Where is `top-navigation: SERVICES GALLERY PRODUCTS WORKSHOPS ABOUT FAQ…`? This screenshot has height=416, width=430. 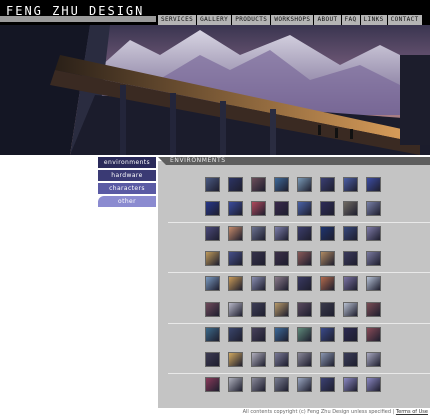 top-navigation: SERVICES GALLERY PRODUCTS WORKSHOPS ABOUT FAQ… is located at coordinates (290, 20).